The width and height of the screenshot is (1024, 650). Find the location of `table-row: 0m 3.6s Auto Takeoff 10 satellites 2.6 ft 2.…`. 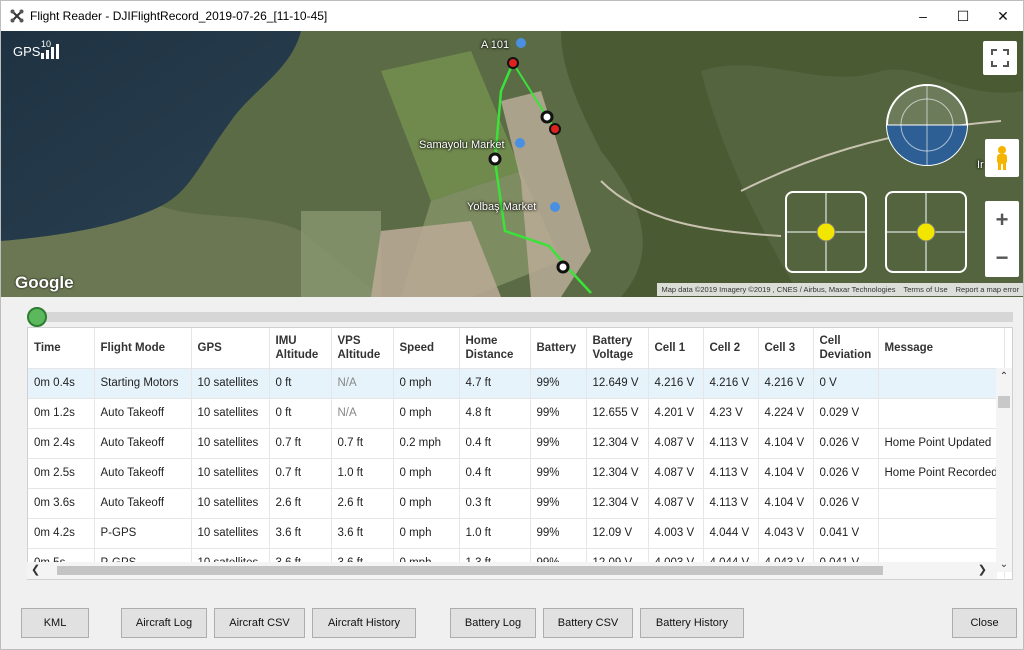

table-row: 0m 3.6s Auto Takeoff 10 satellites 2.6 ft 2.… is located at coordinates (516, 502).